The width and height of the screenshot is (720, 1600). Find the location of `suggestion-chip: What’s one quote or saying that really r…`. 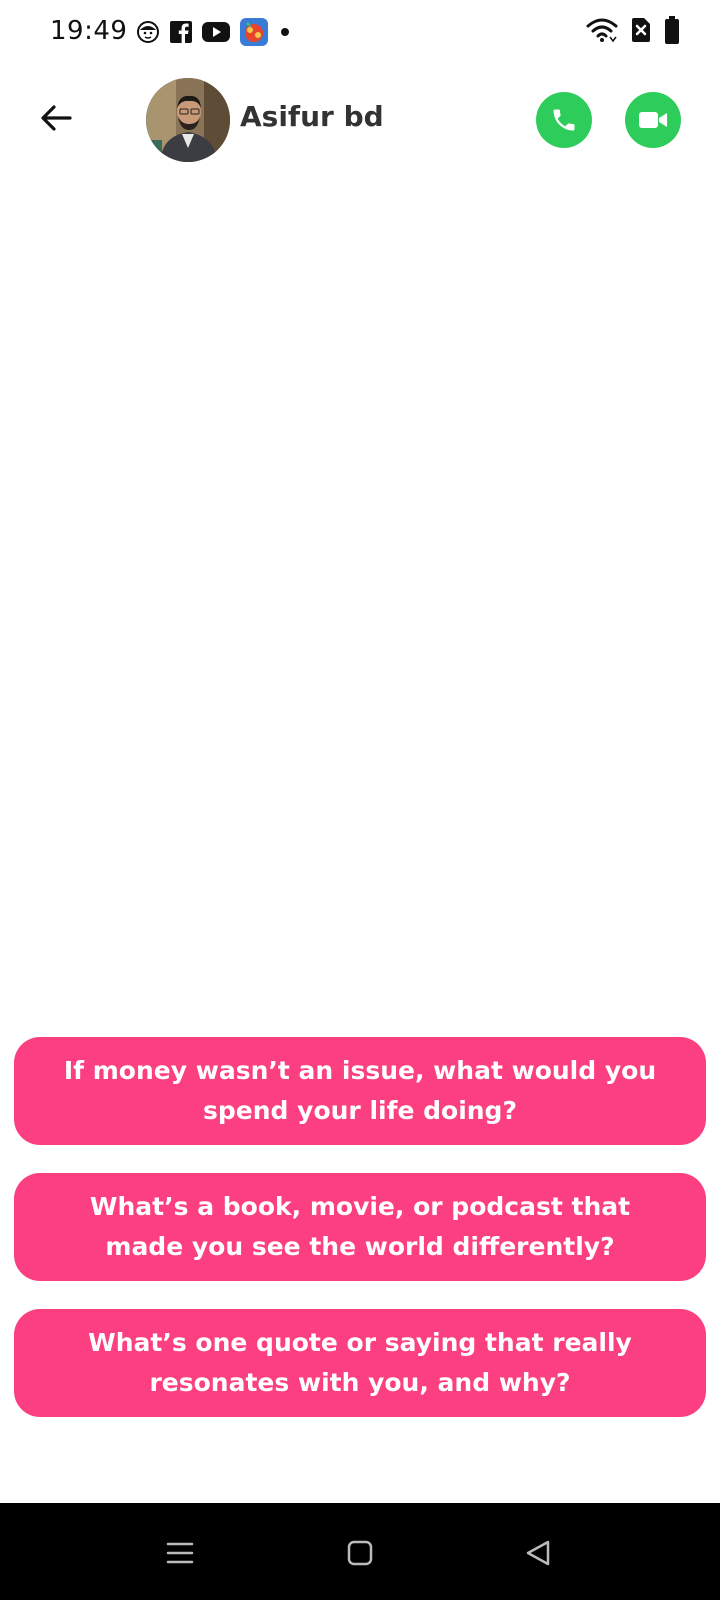

suggestion-chip: What’s one quote or saying that really r… is located at coordinates (360, 1363).